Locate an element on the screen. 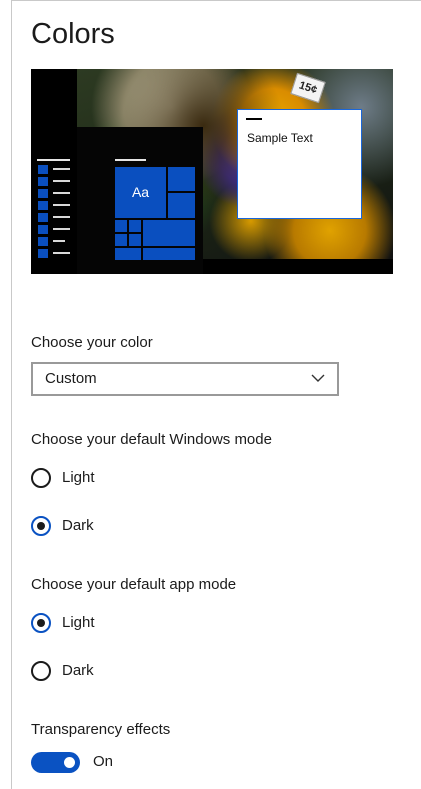  color-dropdown: Custom is located at coordinates (185, 379).